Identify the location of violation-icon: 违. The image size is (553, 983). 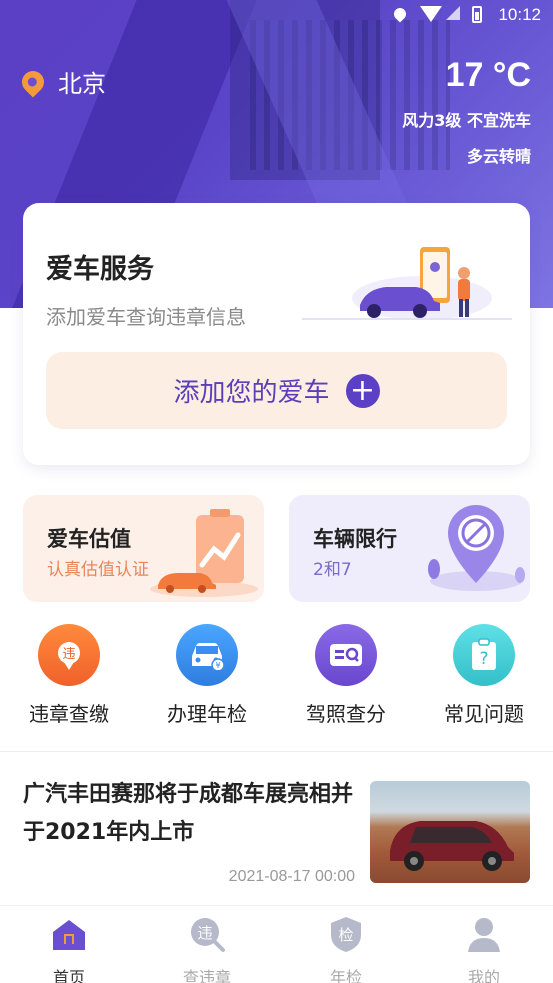
(69, 655).